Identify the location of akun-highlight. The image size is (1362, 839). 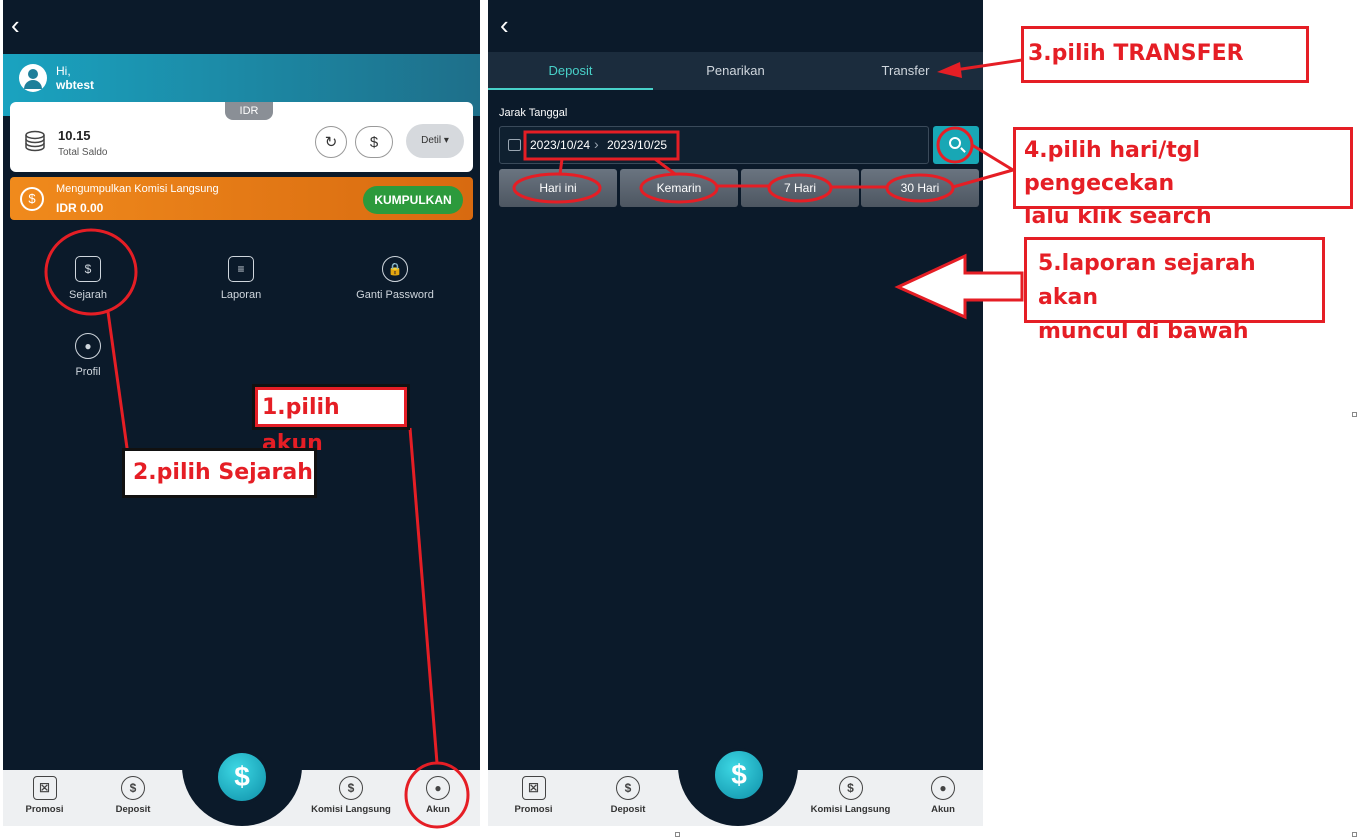
(437, 795).